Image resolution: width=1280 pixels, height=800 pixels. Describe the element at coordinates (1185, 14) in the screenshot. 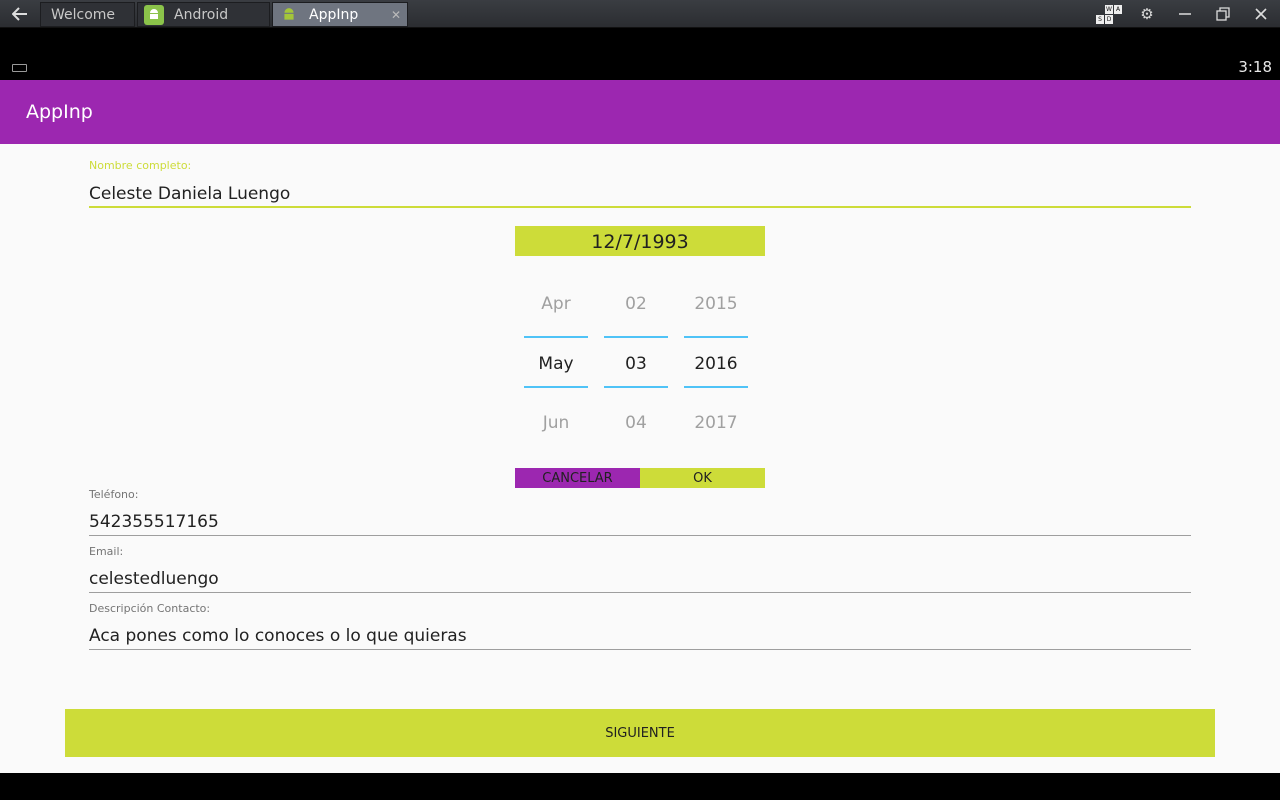

I see `minimize-icon` at that location.